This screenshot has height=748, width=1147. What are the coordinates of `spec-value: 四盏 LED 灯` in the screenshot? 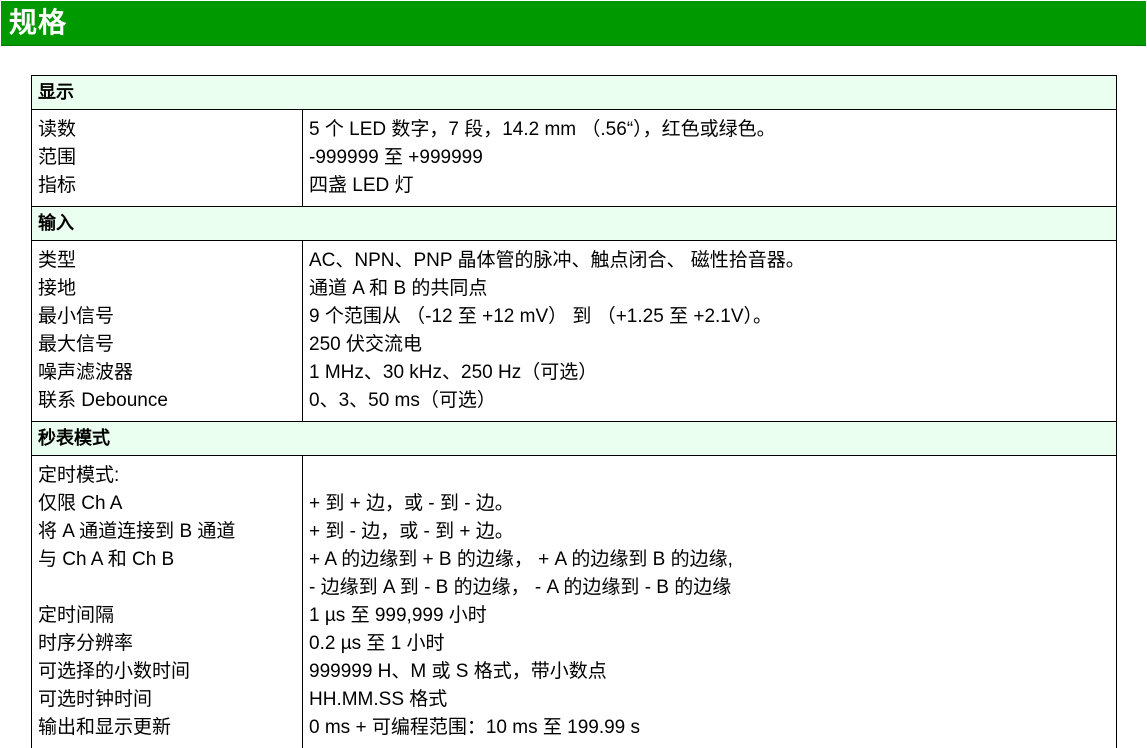 It's located at (712, 186).